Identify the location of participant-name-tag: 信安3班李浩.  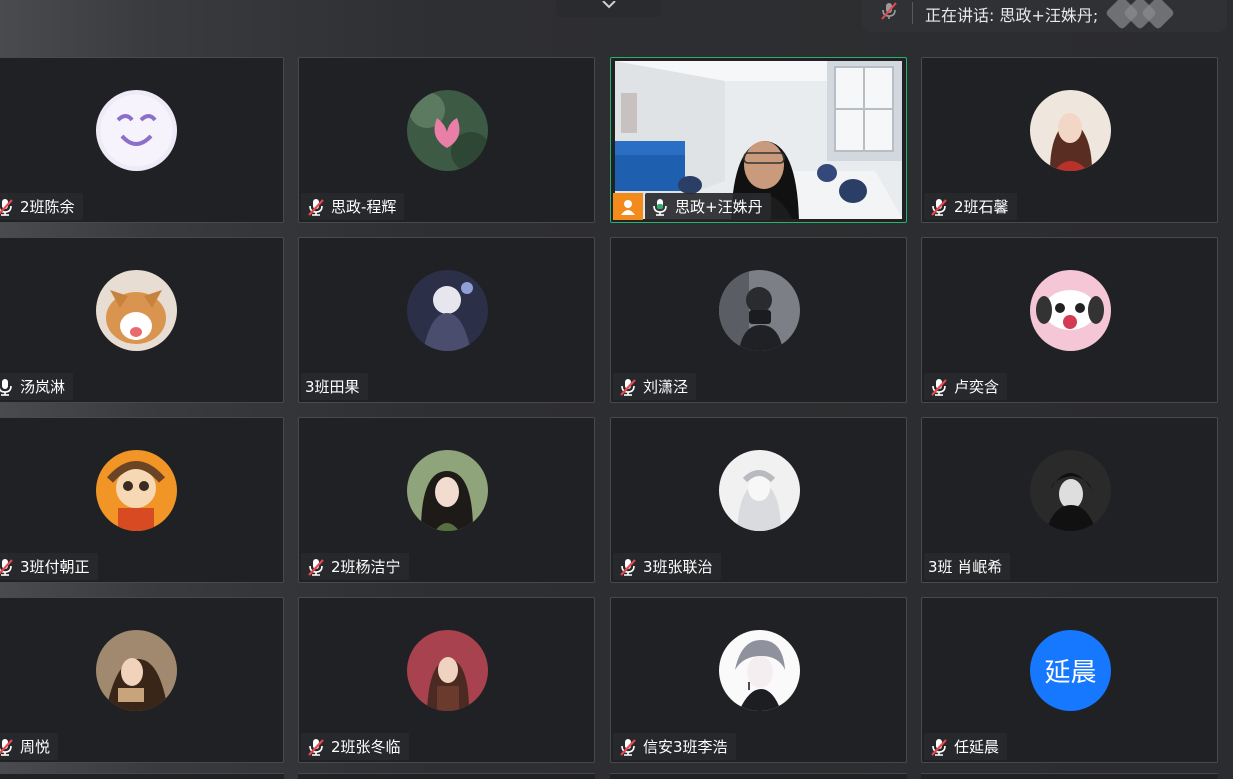
(674, 746).